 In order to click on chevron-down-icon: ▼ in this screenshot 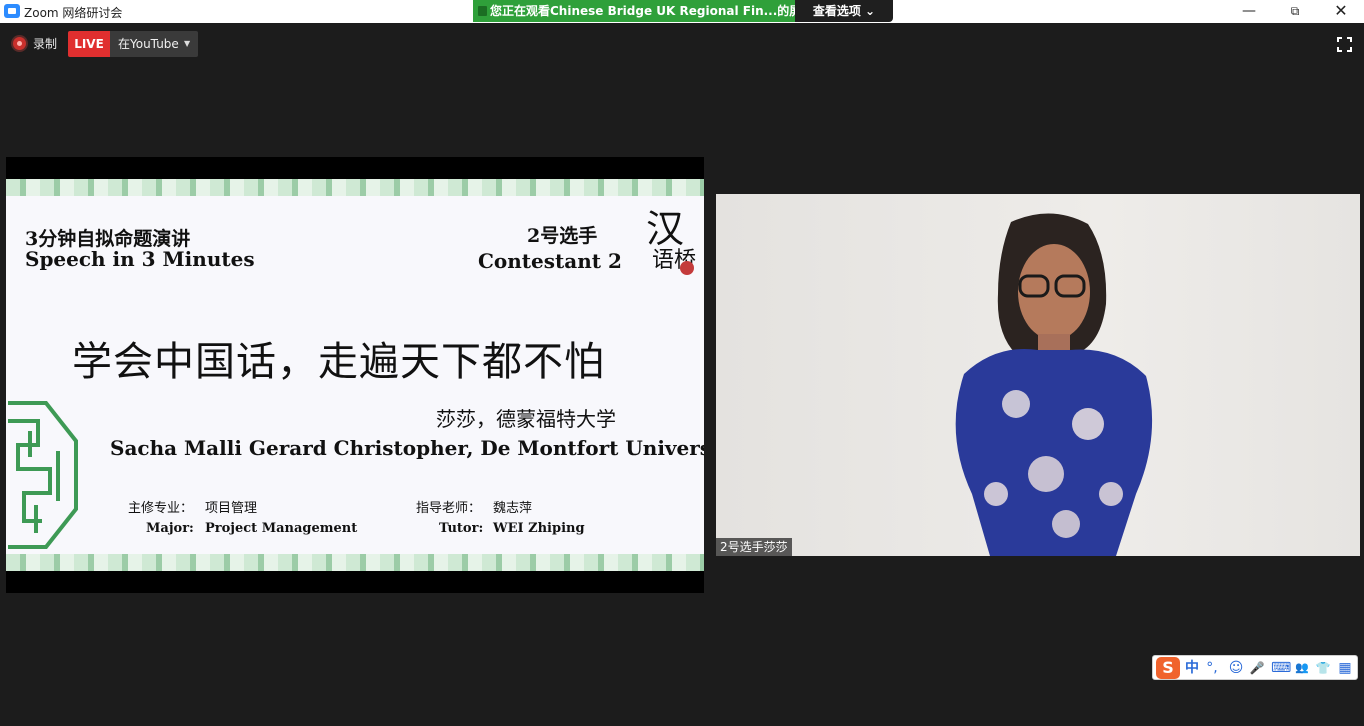, I will do `click(187, 43)`.